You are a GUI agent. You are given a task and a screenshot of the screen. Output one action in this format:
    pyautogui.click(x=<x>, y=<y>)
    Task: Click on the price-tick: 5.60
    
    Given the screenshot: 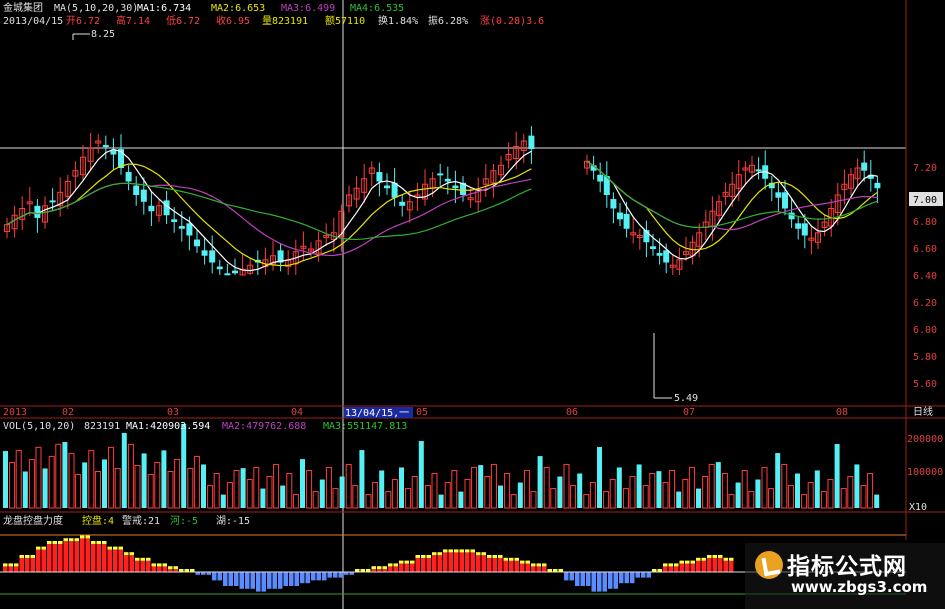 What is the action you would take?
    pyautogui.click(x=925, y=384)
    